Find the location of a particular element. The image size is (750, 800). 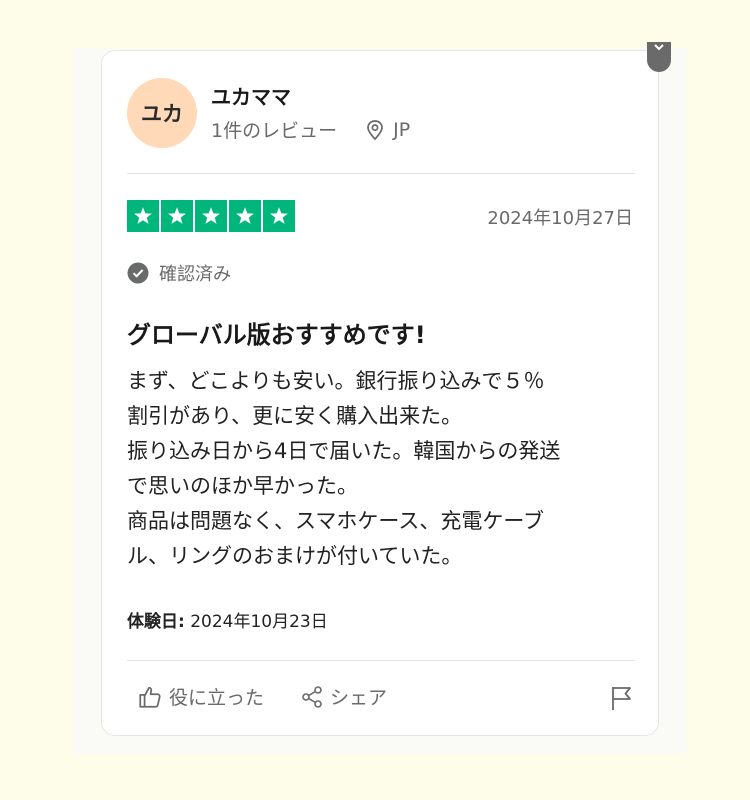

star-rating is located at coordinates (211, 216).